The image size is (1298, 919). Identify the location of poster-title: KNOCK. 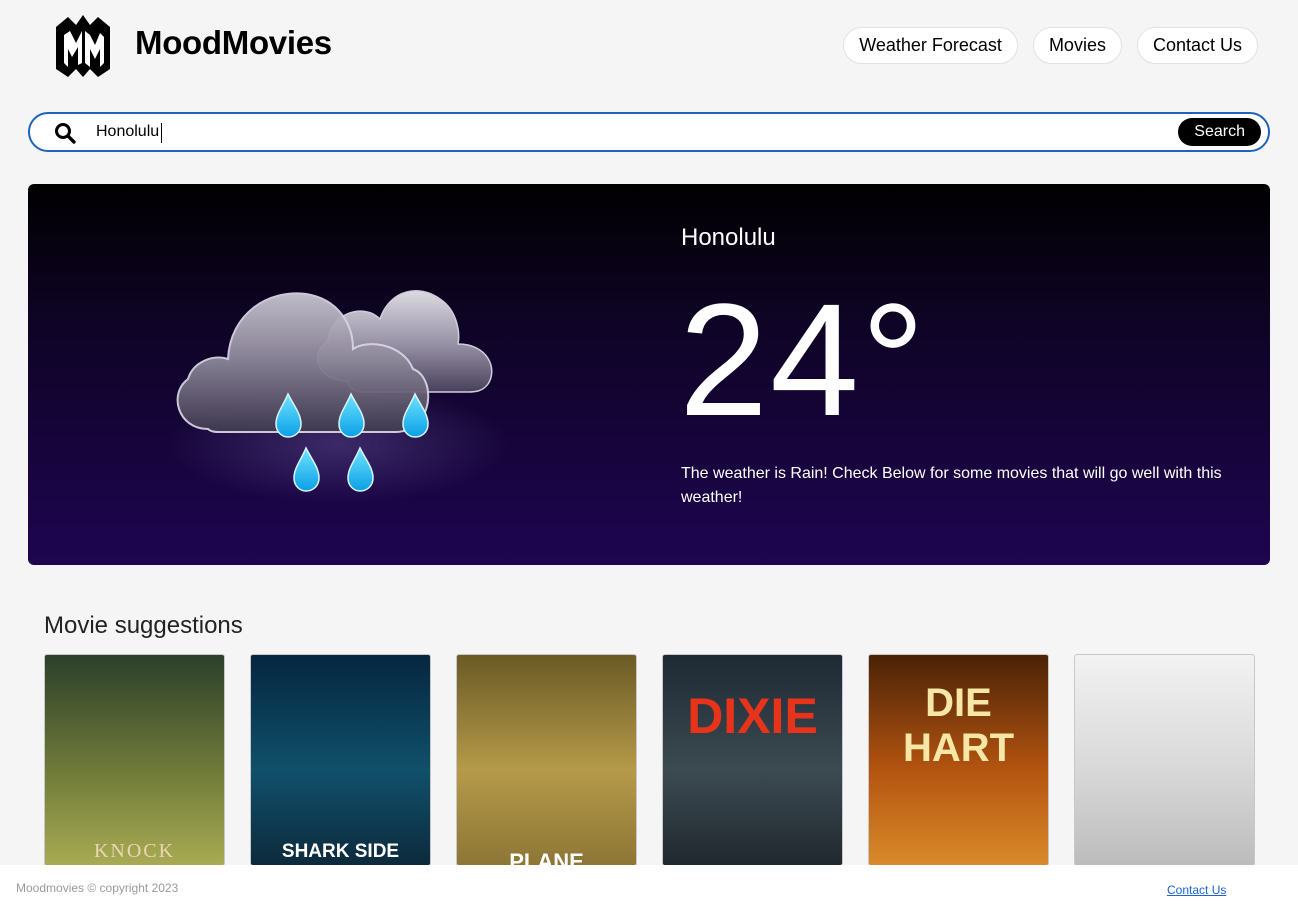
(134, 851).